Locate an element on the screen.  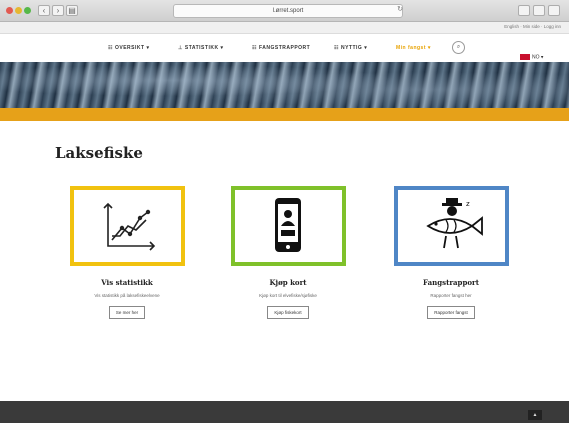
accent-bar is located at coordinates (284, 114).